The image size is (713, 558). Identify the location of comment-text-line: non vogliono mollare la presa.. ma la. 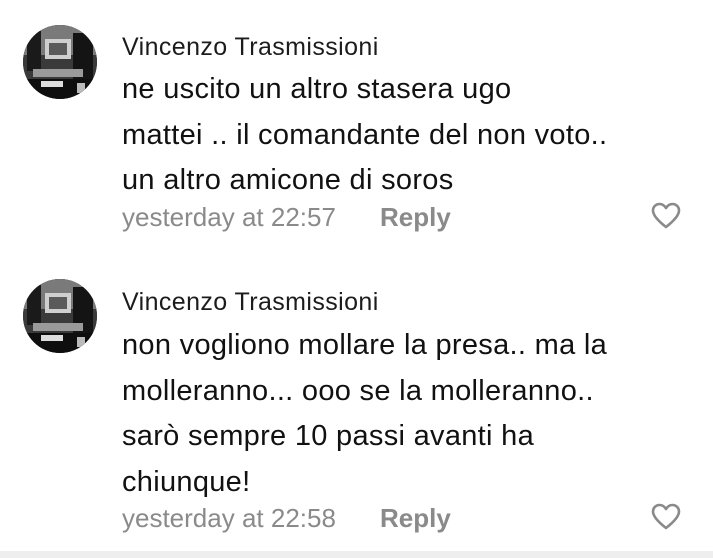
(365, 345).